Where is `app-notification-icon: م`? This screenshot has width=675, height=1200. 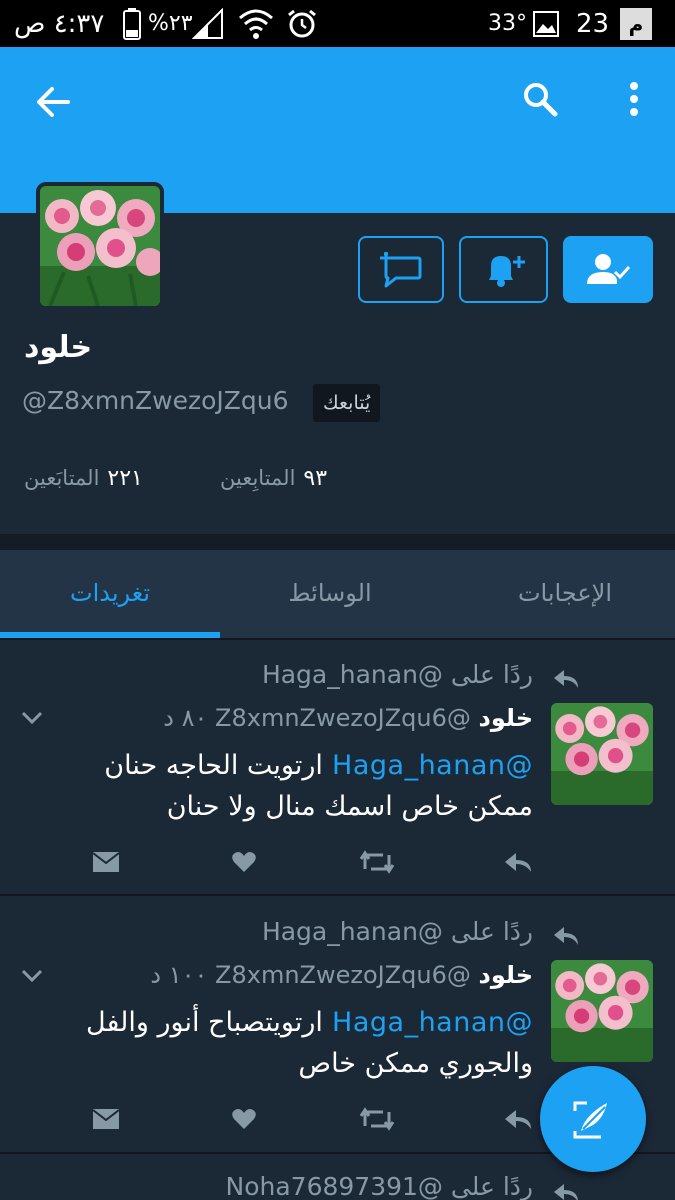
app-notification-icon: م is located at coordinates (636, 23).